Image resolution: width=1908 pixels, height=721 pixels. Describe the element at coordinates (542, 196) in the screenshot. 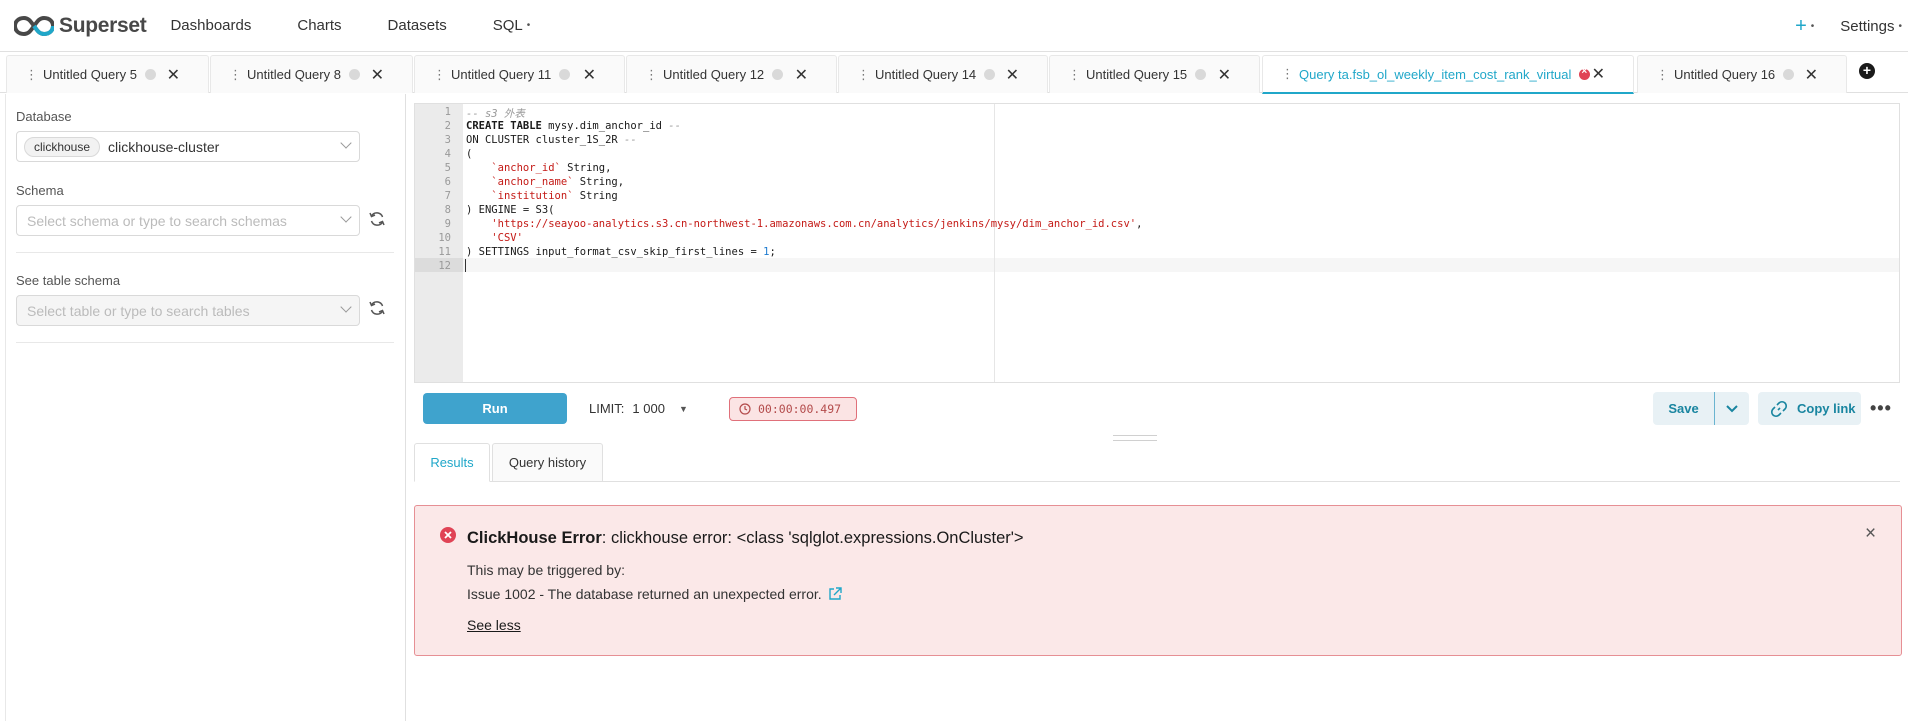

I see `code-line: `institution` String` at that location.